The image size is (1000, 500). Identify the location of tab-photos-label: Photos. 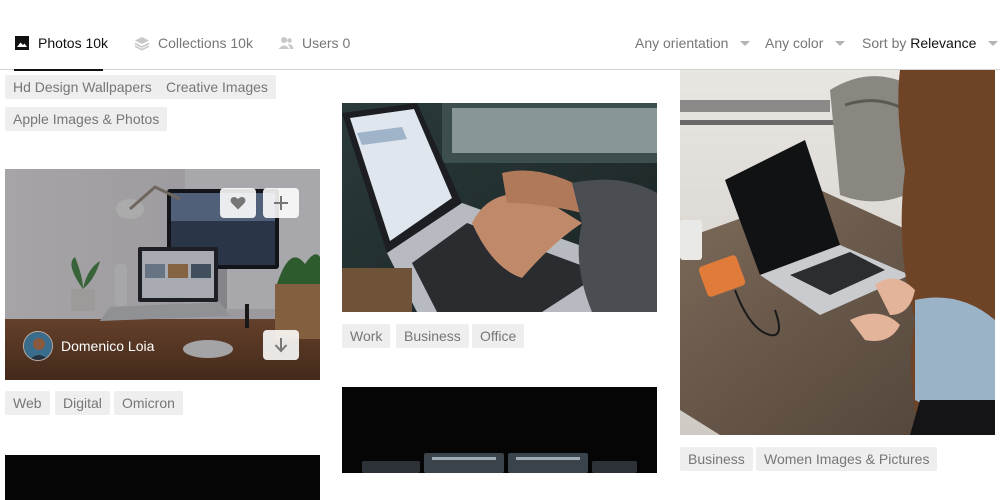
(60, 43).